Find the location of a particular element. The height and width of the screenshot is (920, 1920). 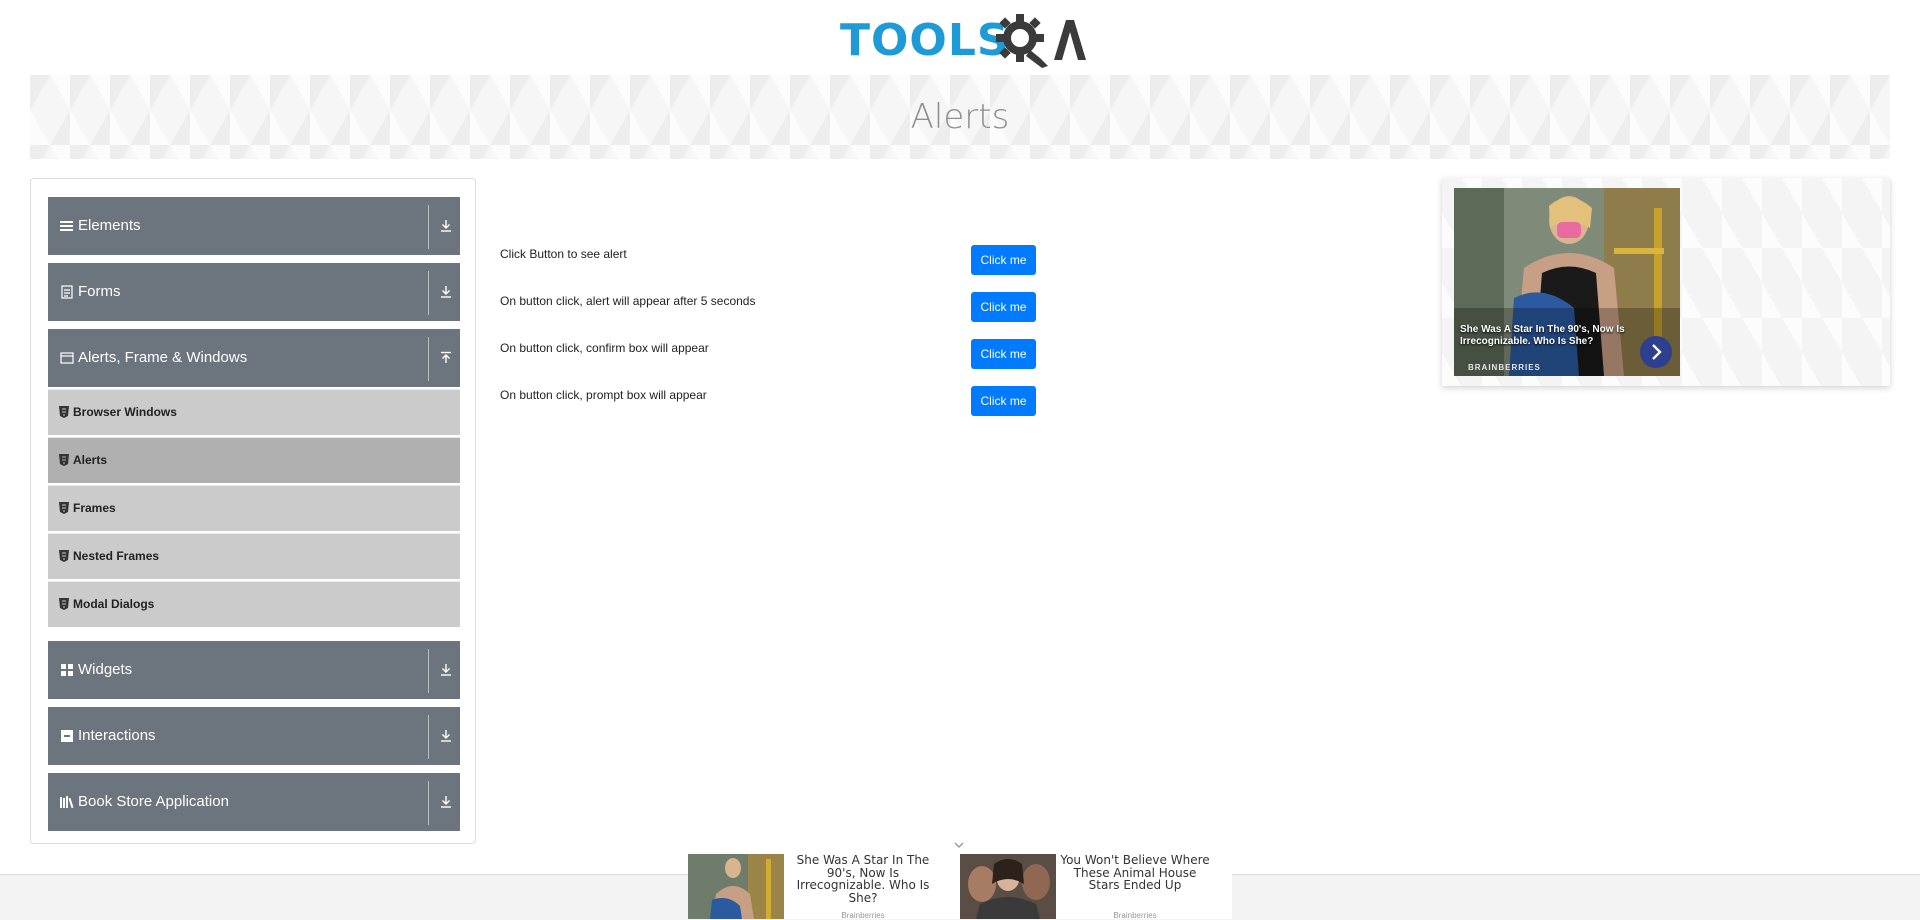

logo-qa-gear-icon is located at coordinates (1041, 41).